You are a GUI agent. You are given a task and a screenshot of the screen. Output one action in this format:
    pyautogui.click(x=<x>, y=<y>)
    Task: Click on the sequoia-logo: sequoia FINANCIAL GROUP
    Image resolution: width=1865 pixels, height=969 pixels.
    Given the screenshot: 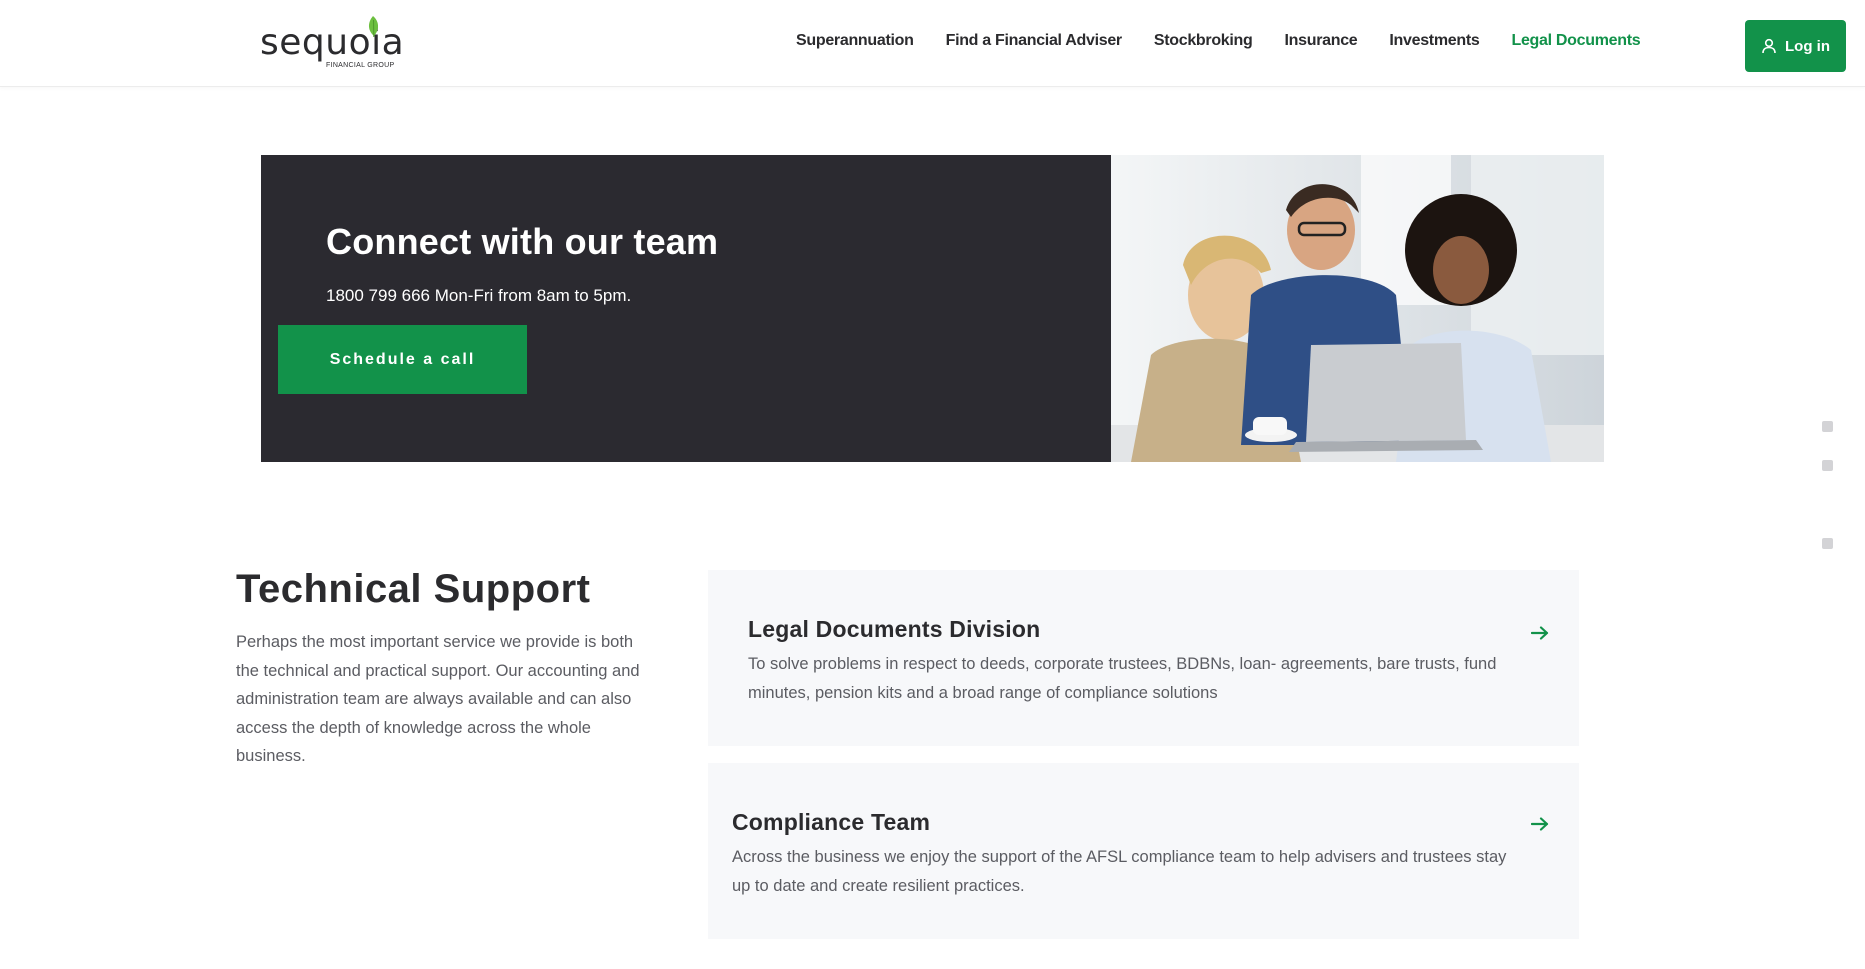 What is the action you would take?
    pyautogui.click(x=332, y=45)
    